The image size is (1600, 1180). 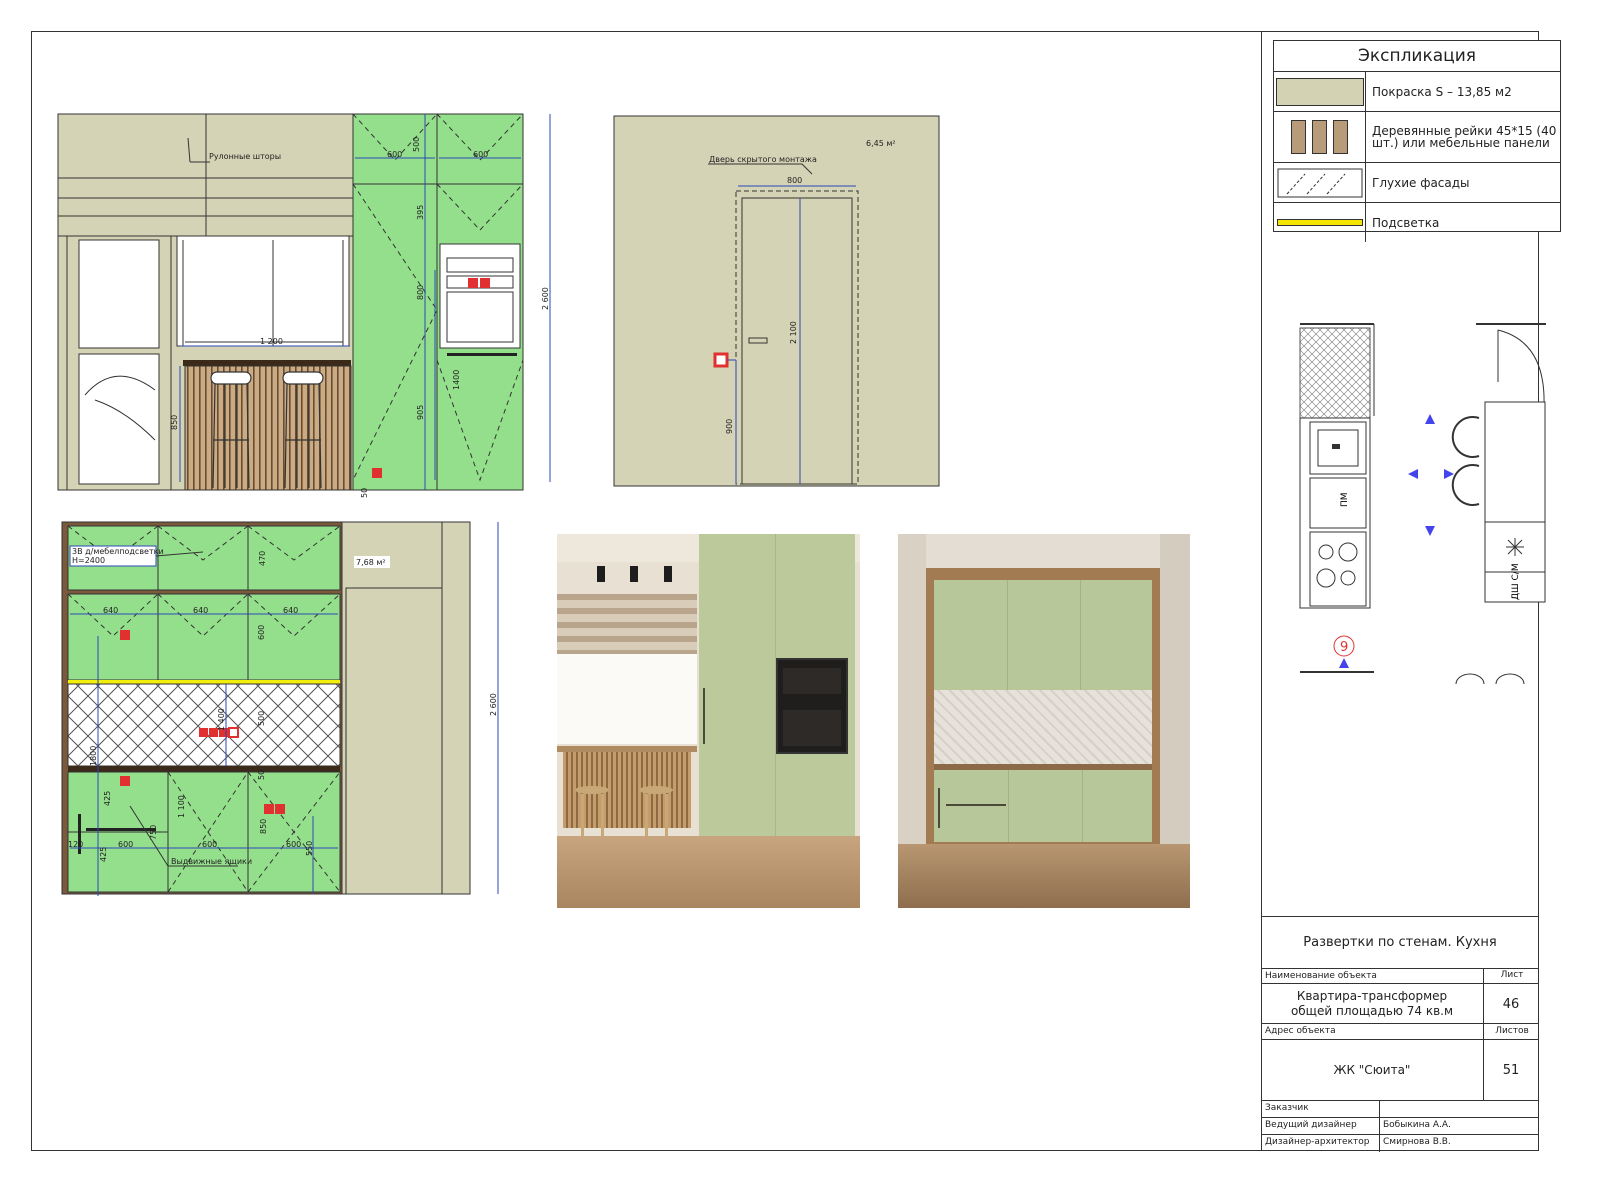 I want to click on sheet-label: Лист, so click(x=1512, y=975).